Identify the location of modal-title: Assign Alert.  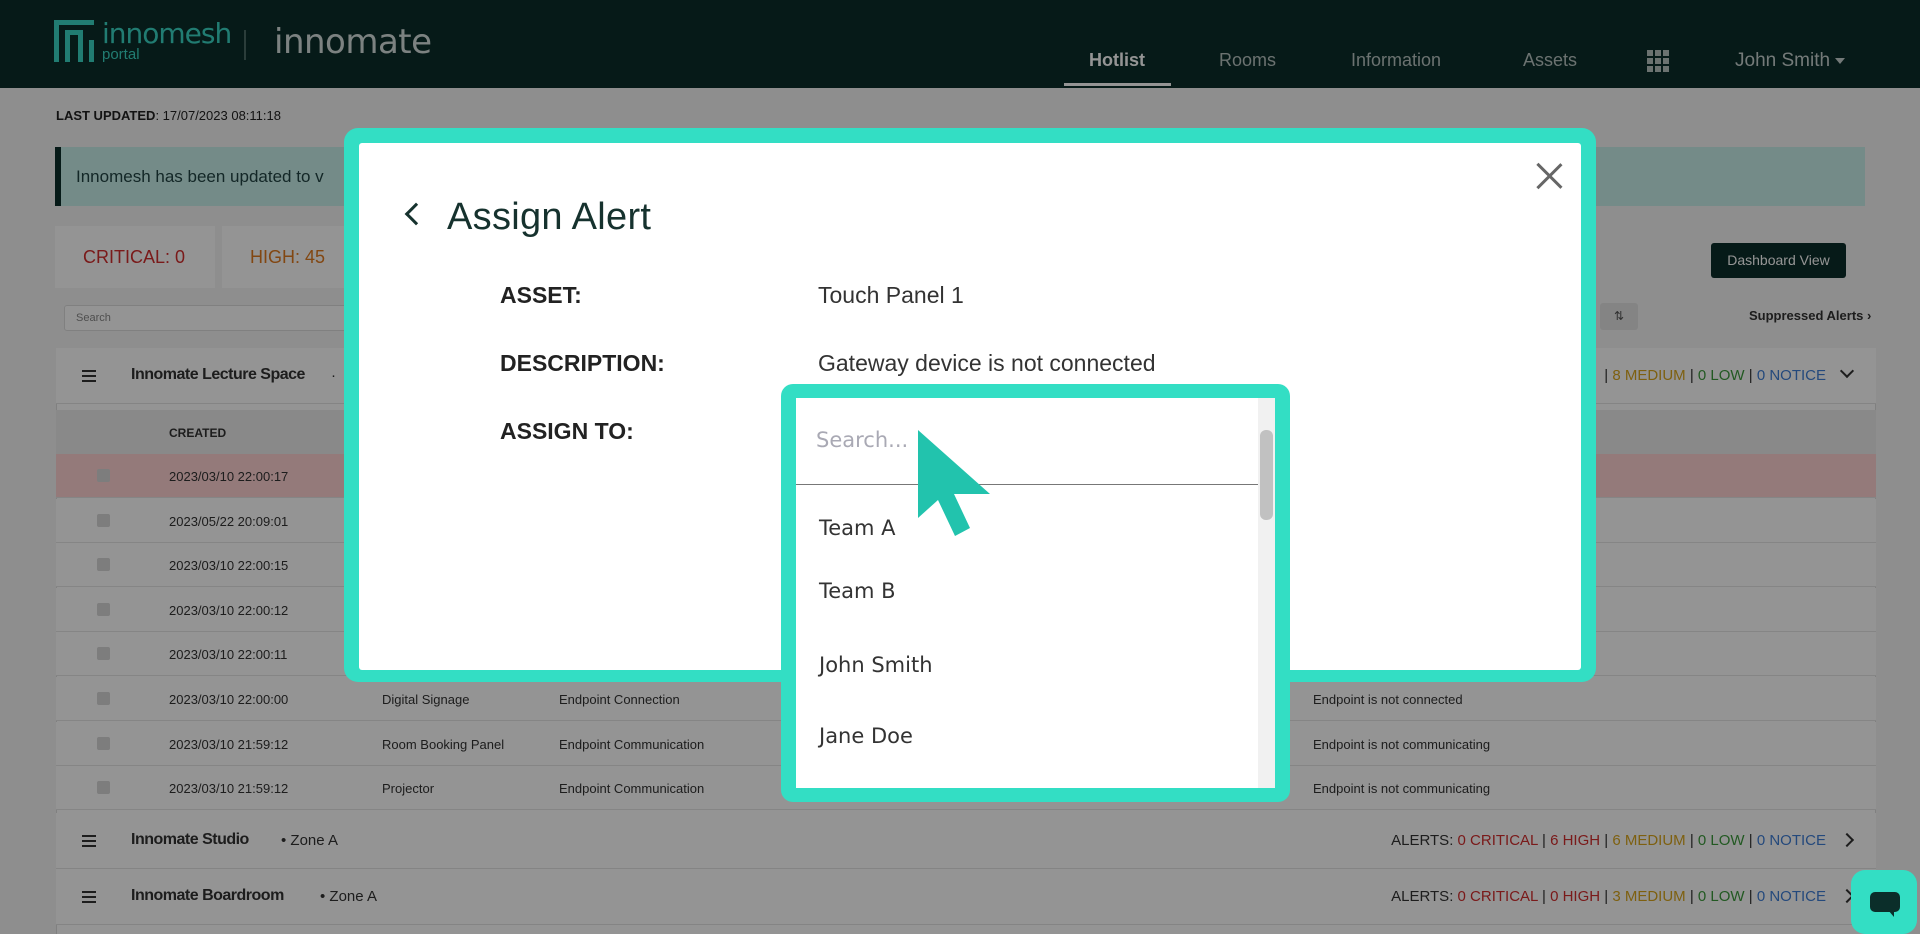
(549, 217).